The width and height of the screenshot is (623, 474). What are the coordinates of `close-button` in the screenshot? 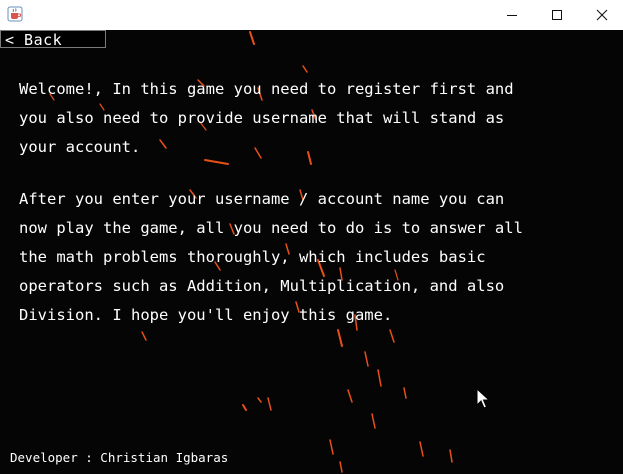 It's located at (601, 15).